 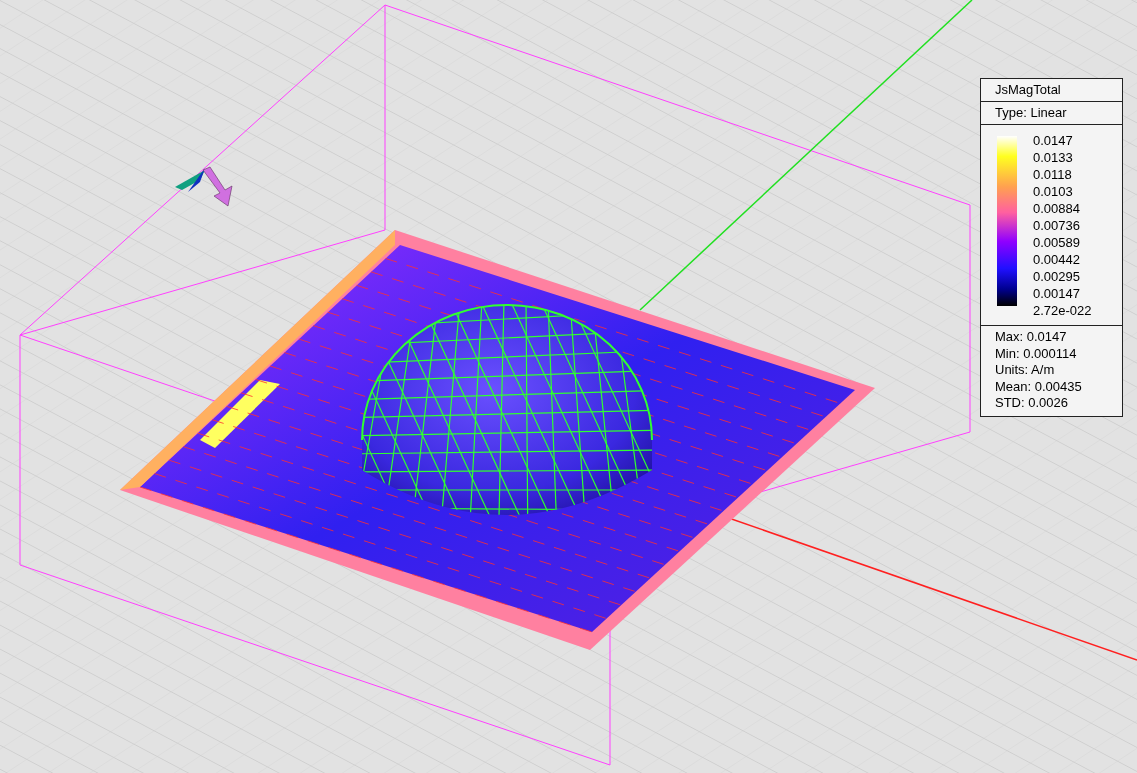 What do you see at coordinates (1057, 208) in the screenshot?
I see `scale-value: 0.00884` at bounding box center [1057, 208].